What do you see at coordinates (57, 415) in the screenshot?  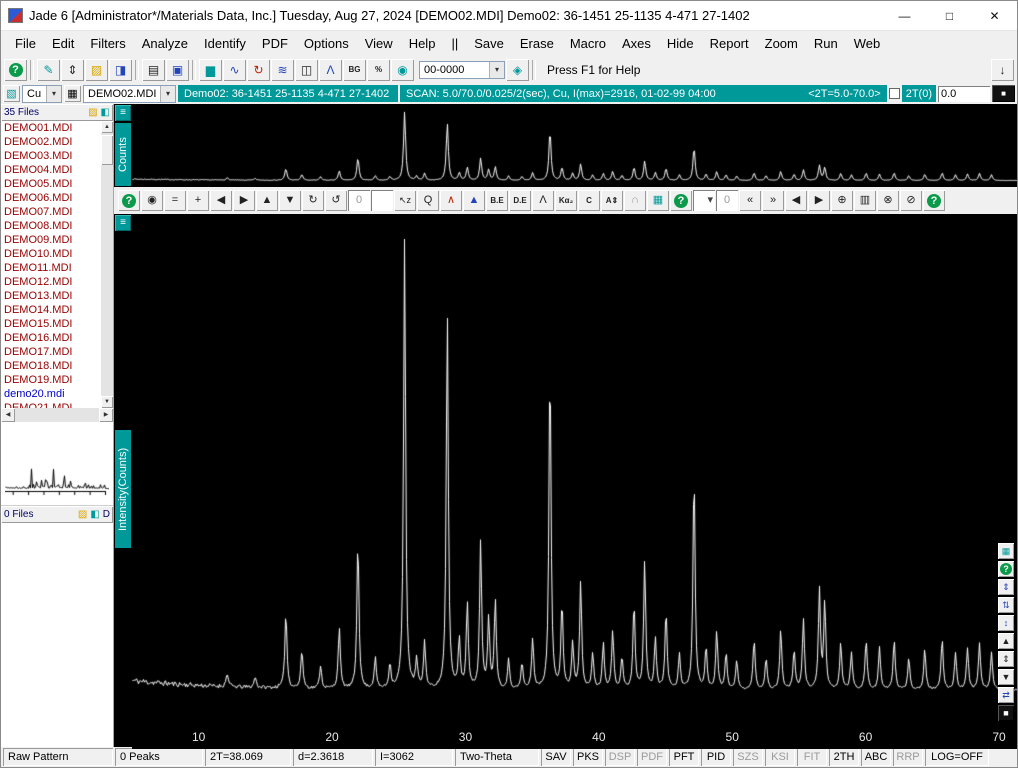 I see `file-list-hscrollbar: ◀ ▶` at bounding box center [57, 415].